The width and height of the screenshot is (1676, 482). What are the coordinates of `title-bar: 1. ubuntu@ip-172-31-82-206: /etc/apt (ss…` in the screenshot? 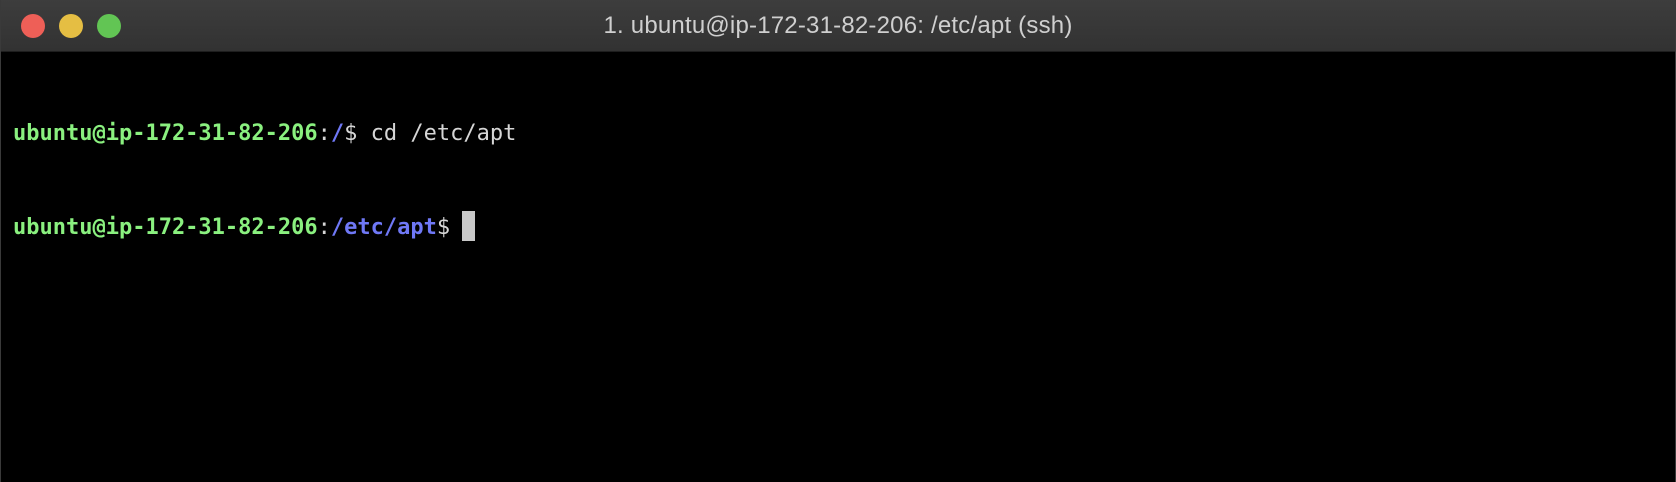 It's located at (838, 26).